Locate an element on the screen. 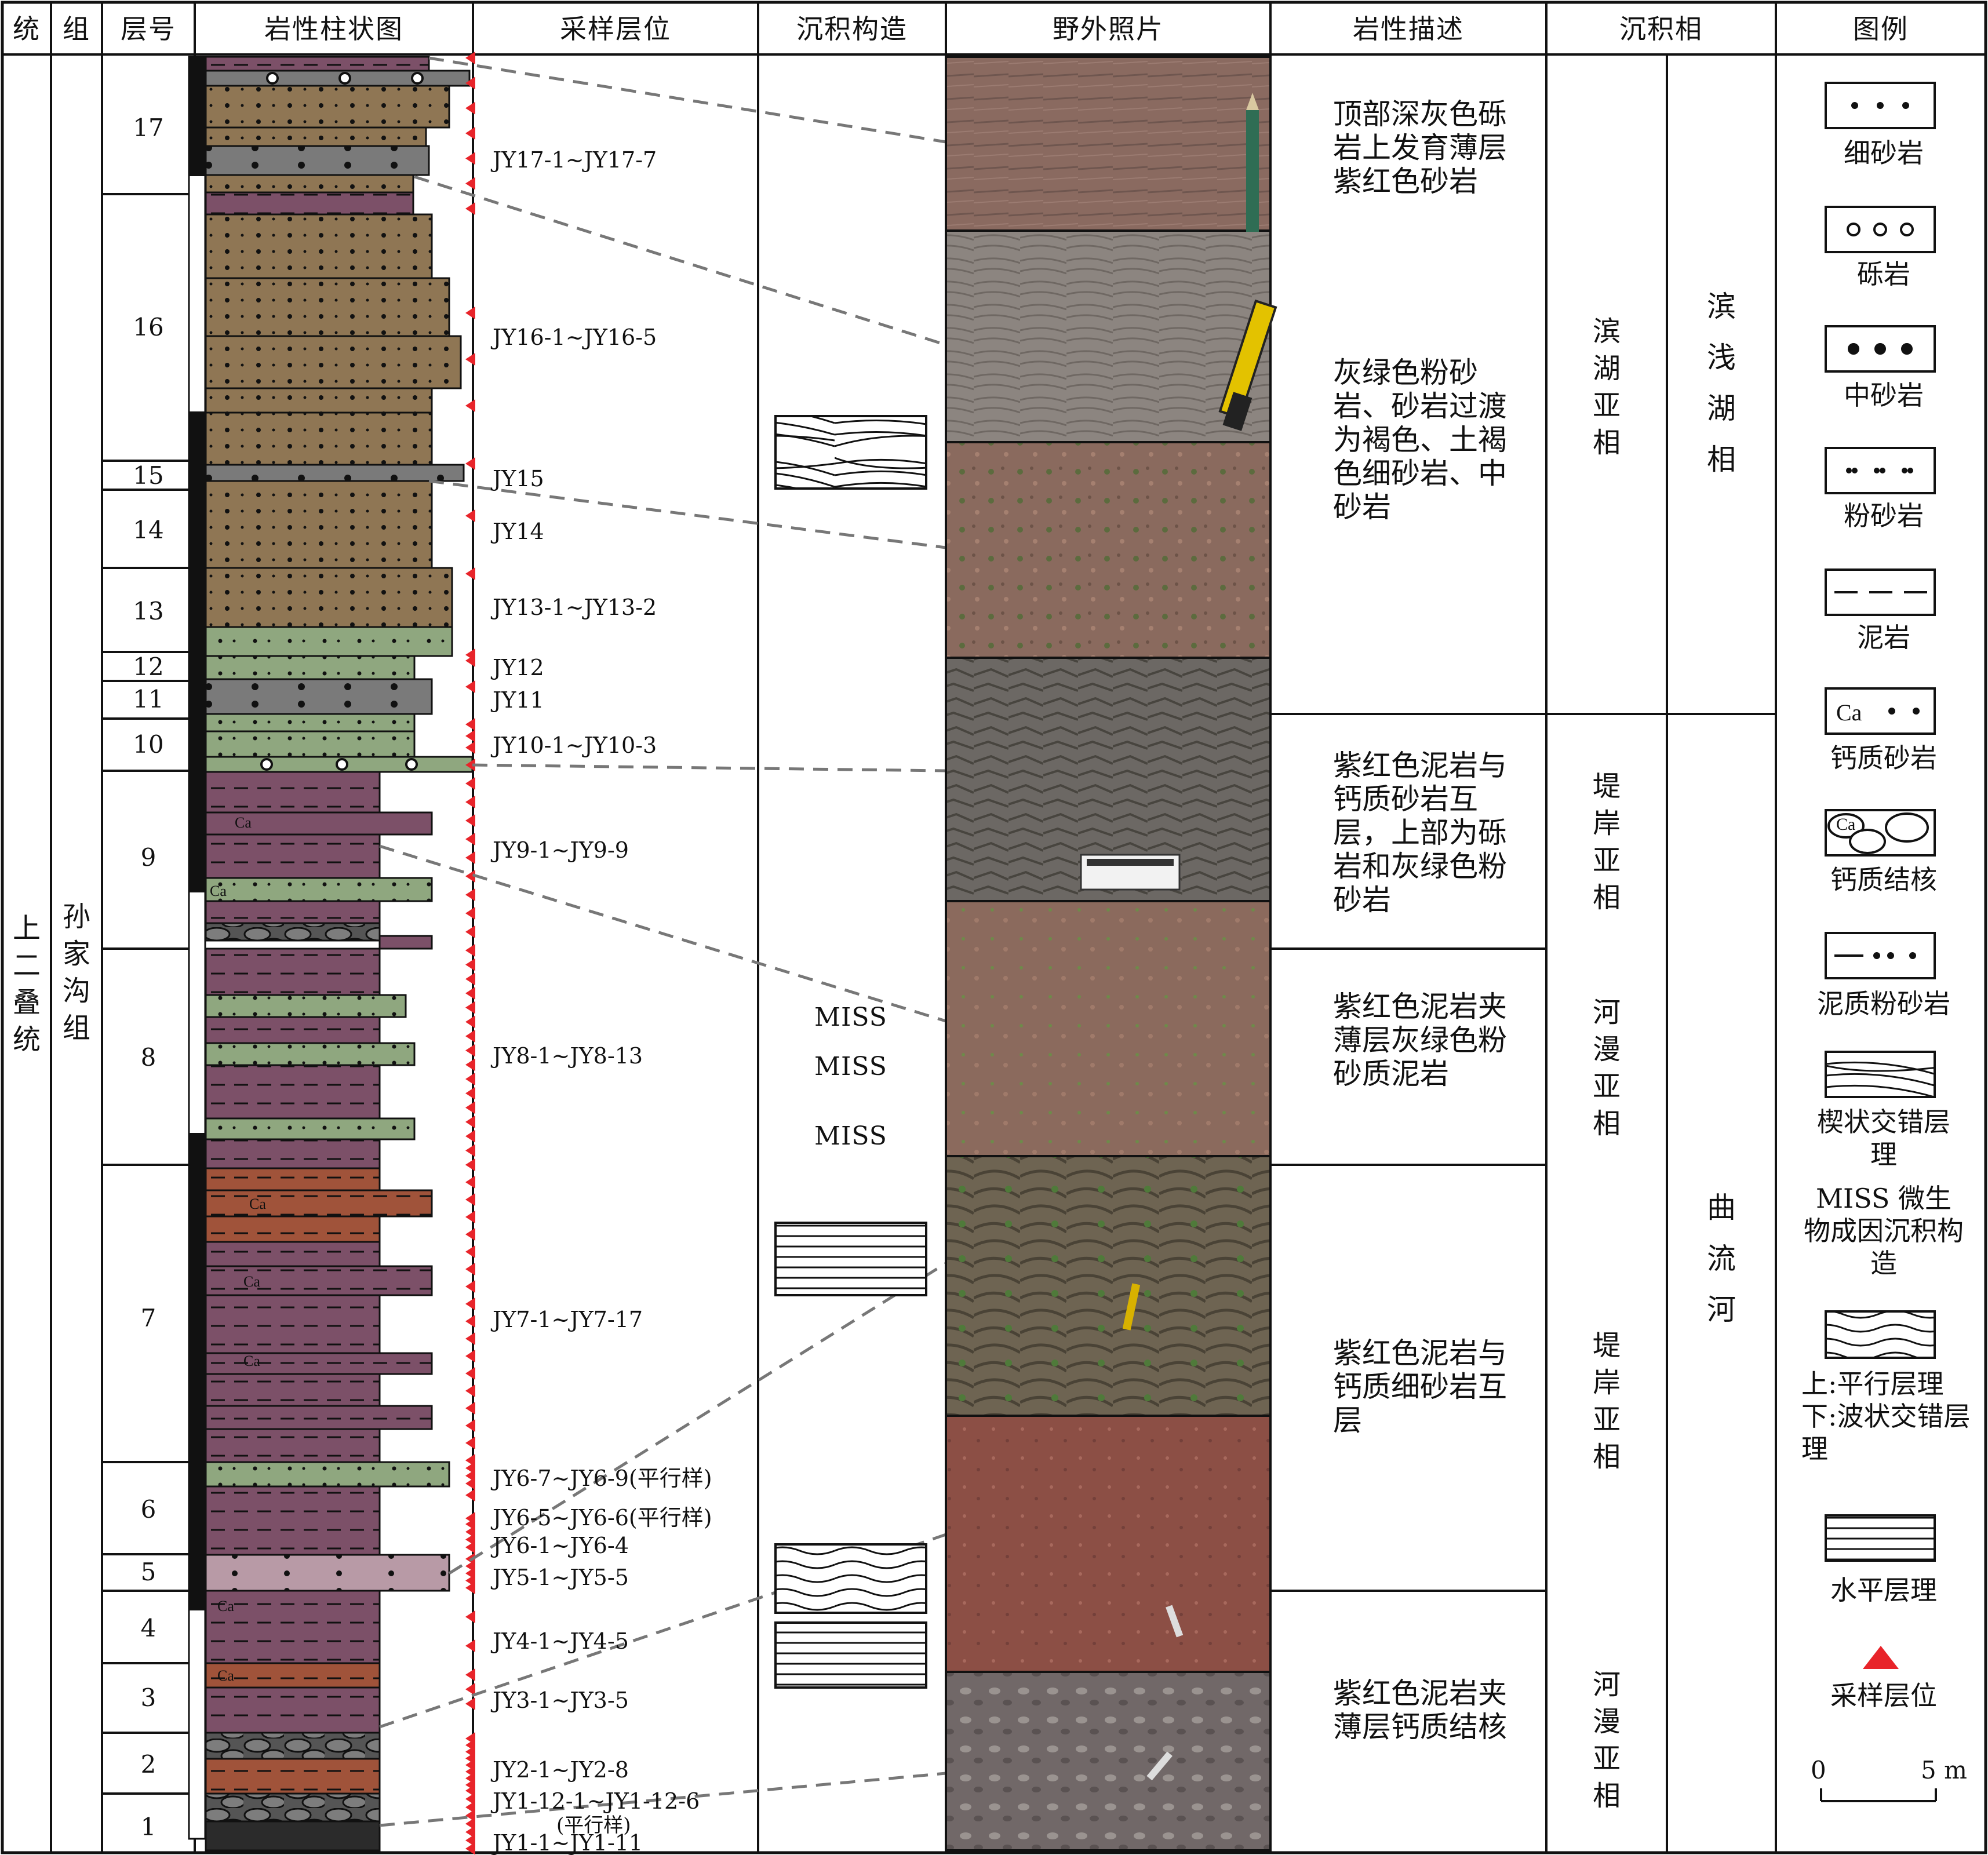 The image size is (1988, 1855). legend-label: 上:平行层理 下:波状交错层理 is located at coordinates (1886, 1416).